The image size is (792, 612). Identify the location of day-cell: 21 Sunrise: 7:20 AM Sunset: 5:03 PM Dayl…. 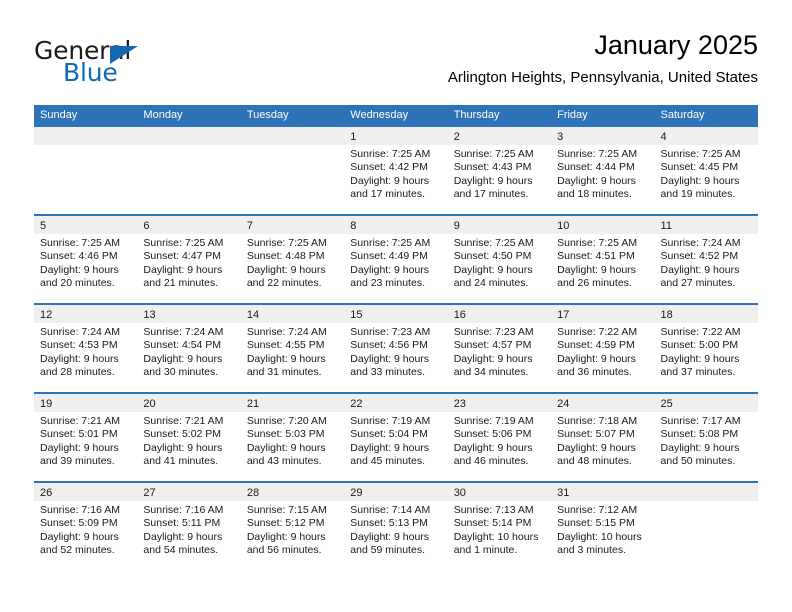
(292, 437).